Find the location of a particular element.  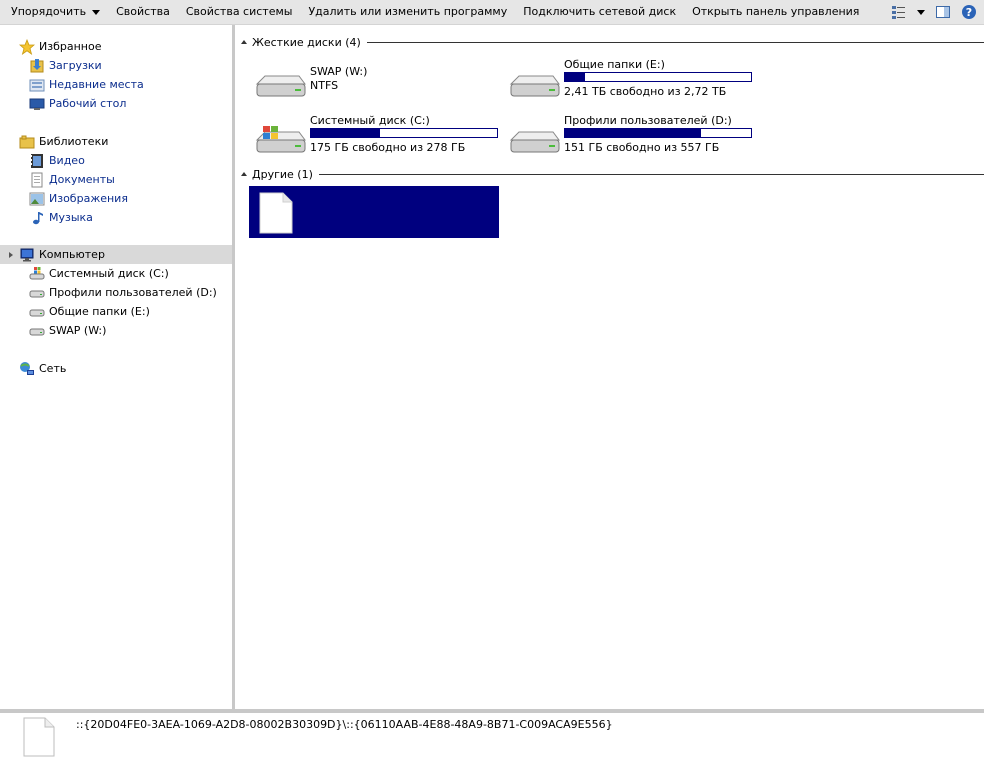

nav-item-label: Изображения is located at coordinates (88, 198).